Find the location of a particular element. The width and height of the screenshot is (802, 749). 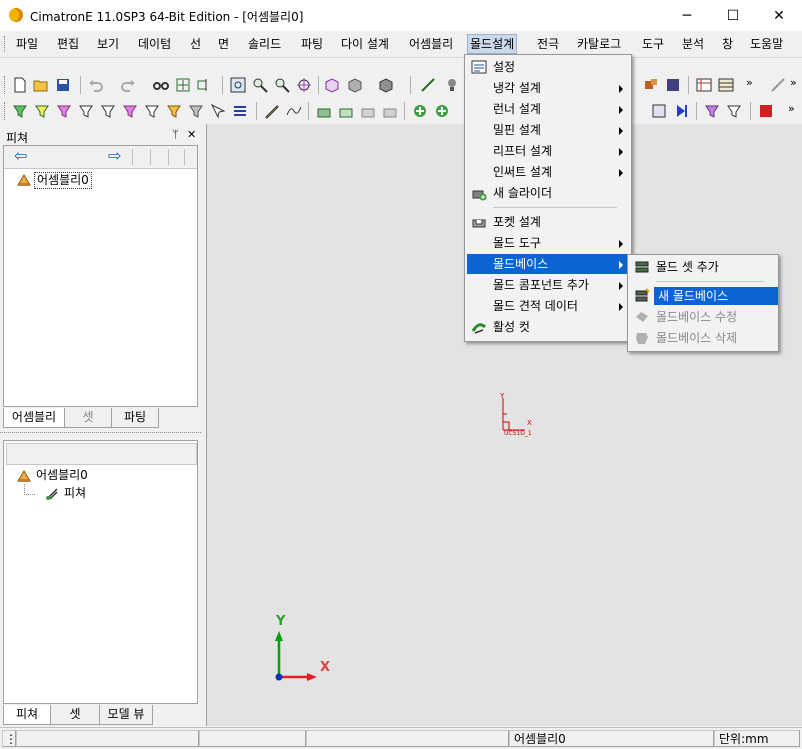

menu-analysis: 분석 is located at coordinates (693, 44).